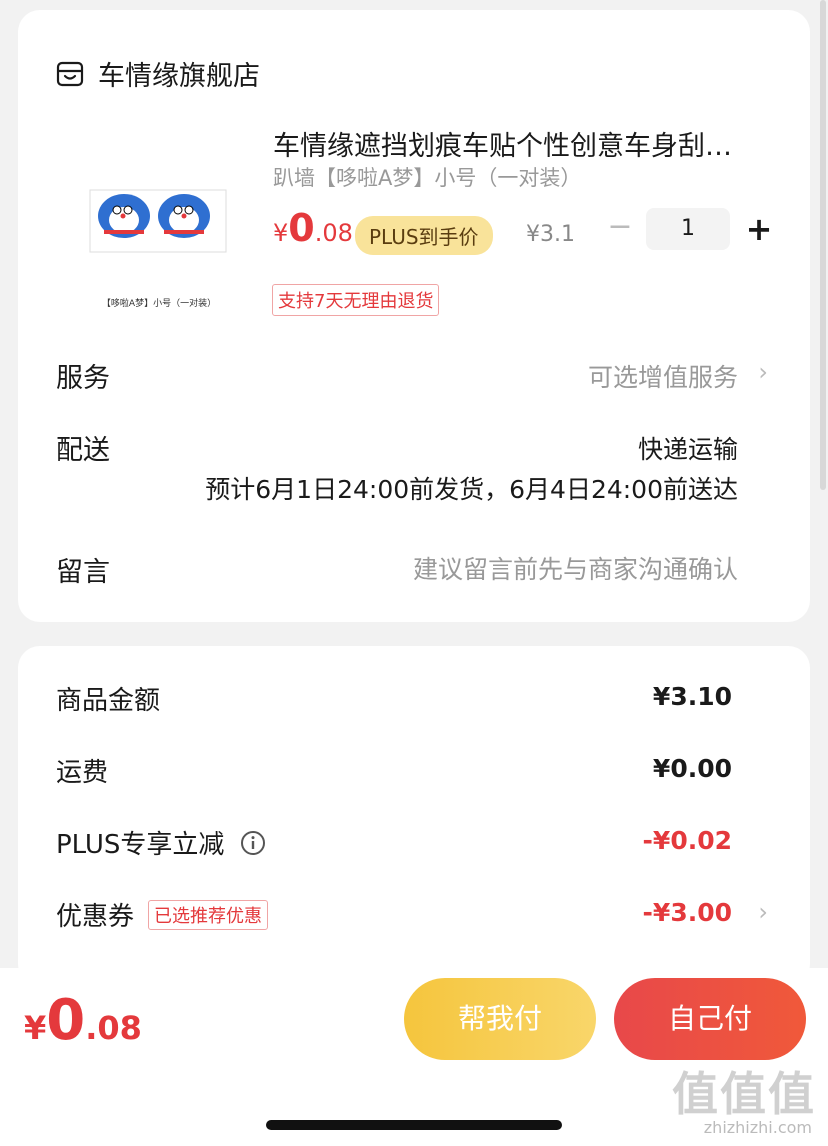 This screenshot has width=828, height=1146. What do you see at coordinates (424, 235) in the screenshot?
I see `plus-price-badge: PLUS到手价` at bounding box center [424, 235].